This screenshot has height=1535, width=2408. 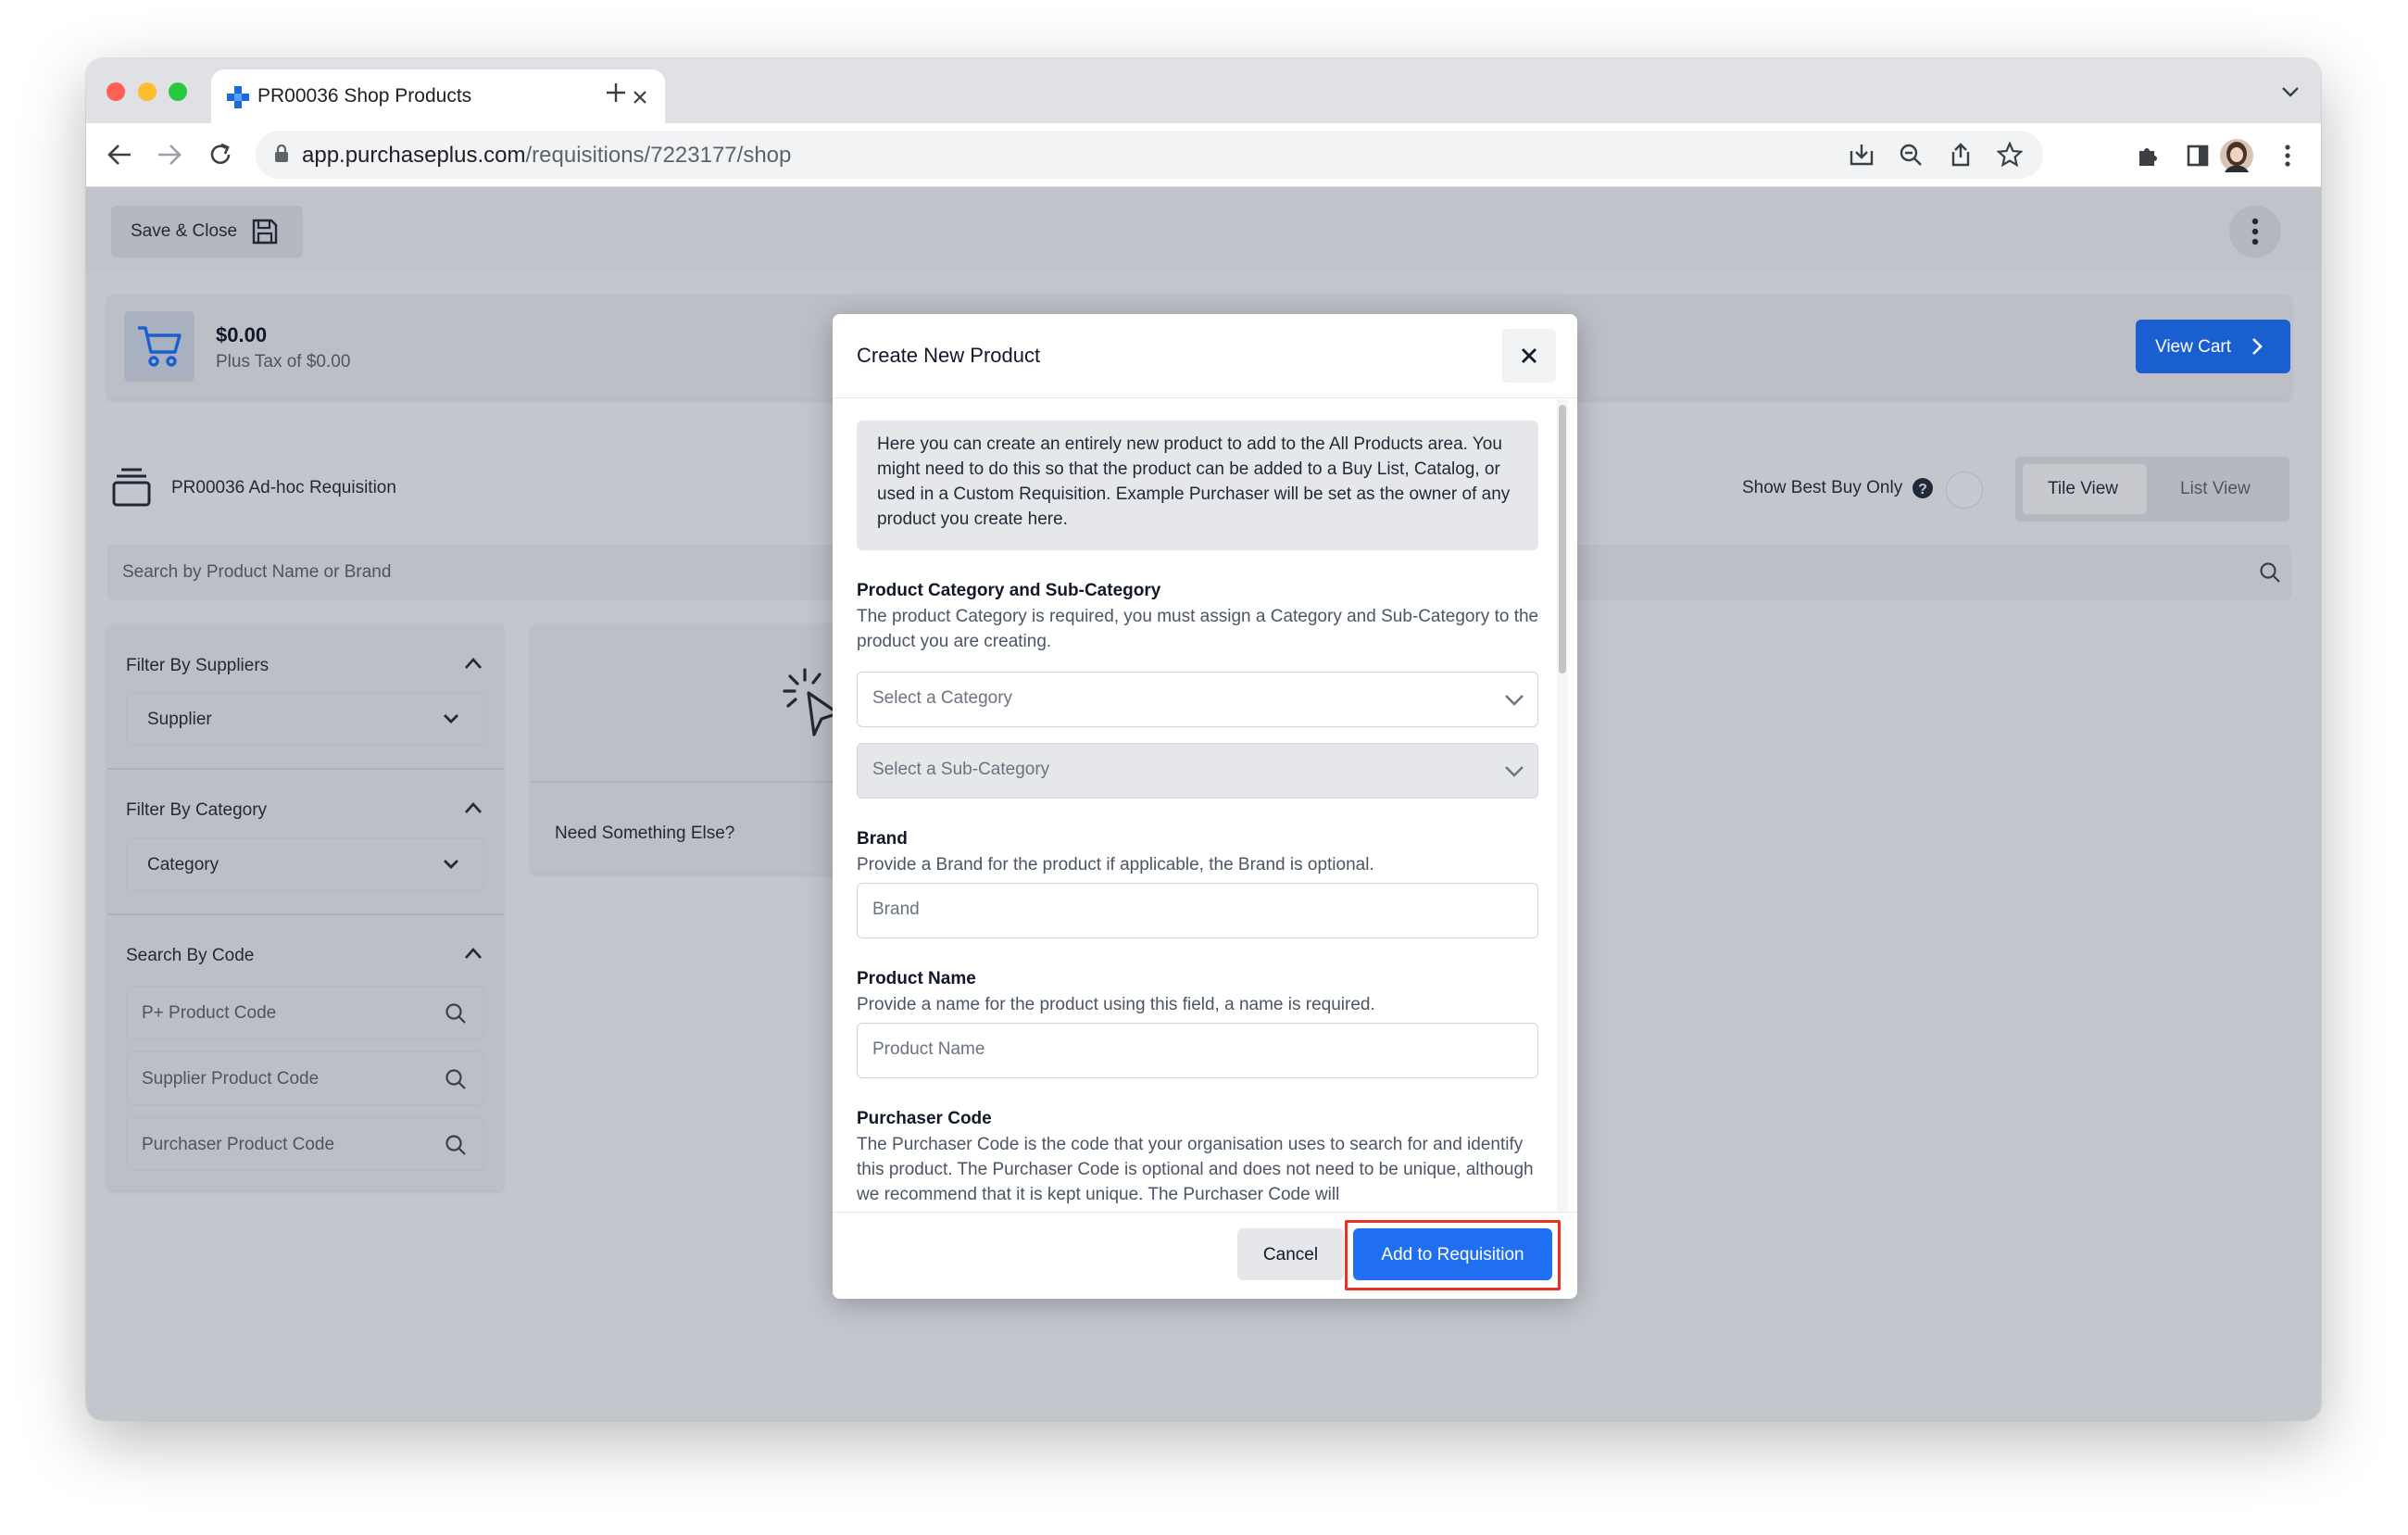 I want to click on search-by-code-heading: Search By Code, so click(x=190, y=955).